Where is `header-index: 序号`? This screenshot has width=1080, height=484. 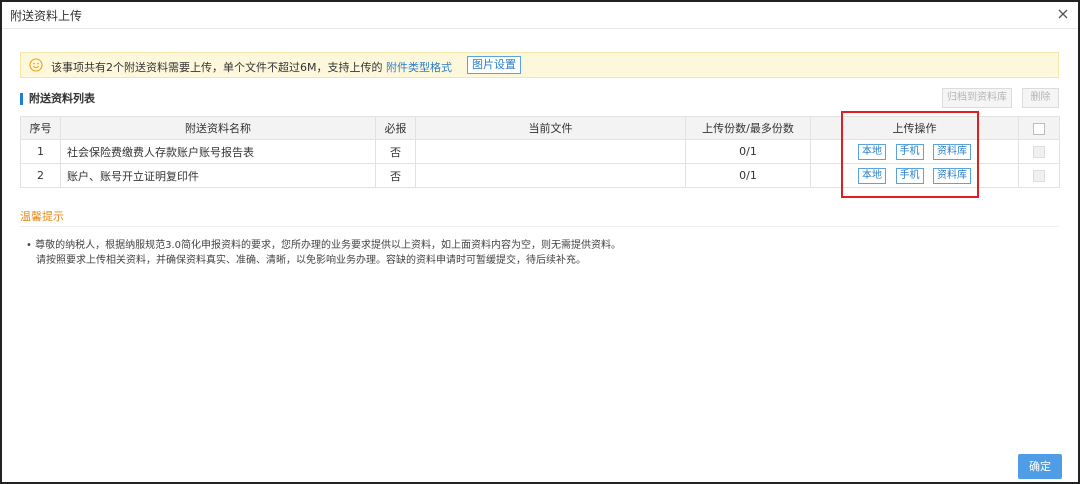 header-index: 序号 is located at coordinates (40, 128).